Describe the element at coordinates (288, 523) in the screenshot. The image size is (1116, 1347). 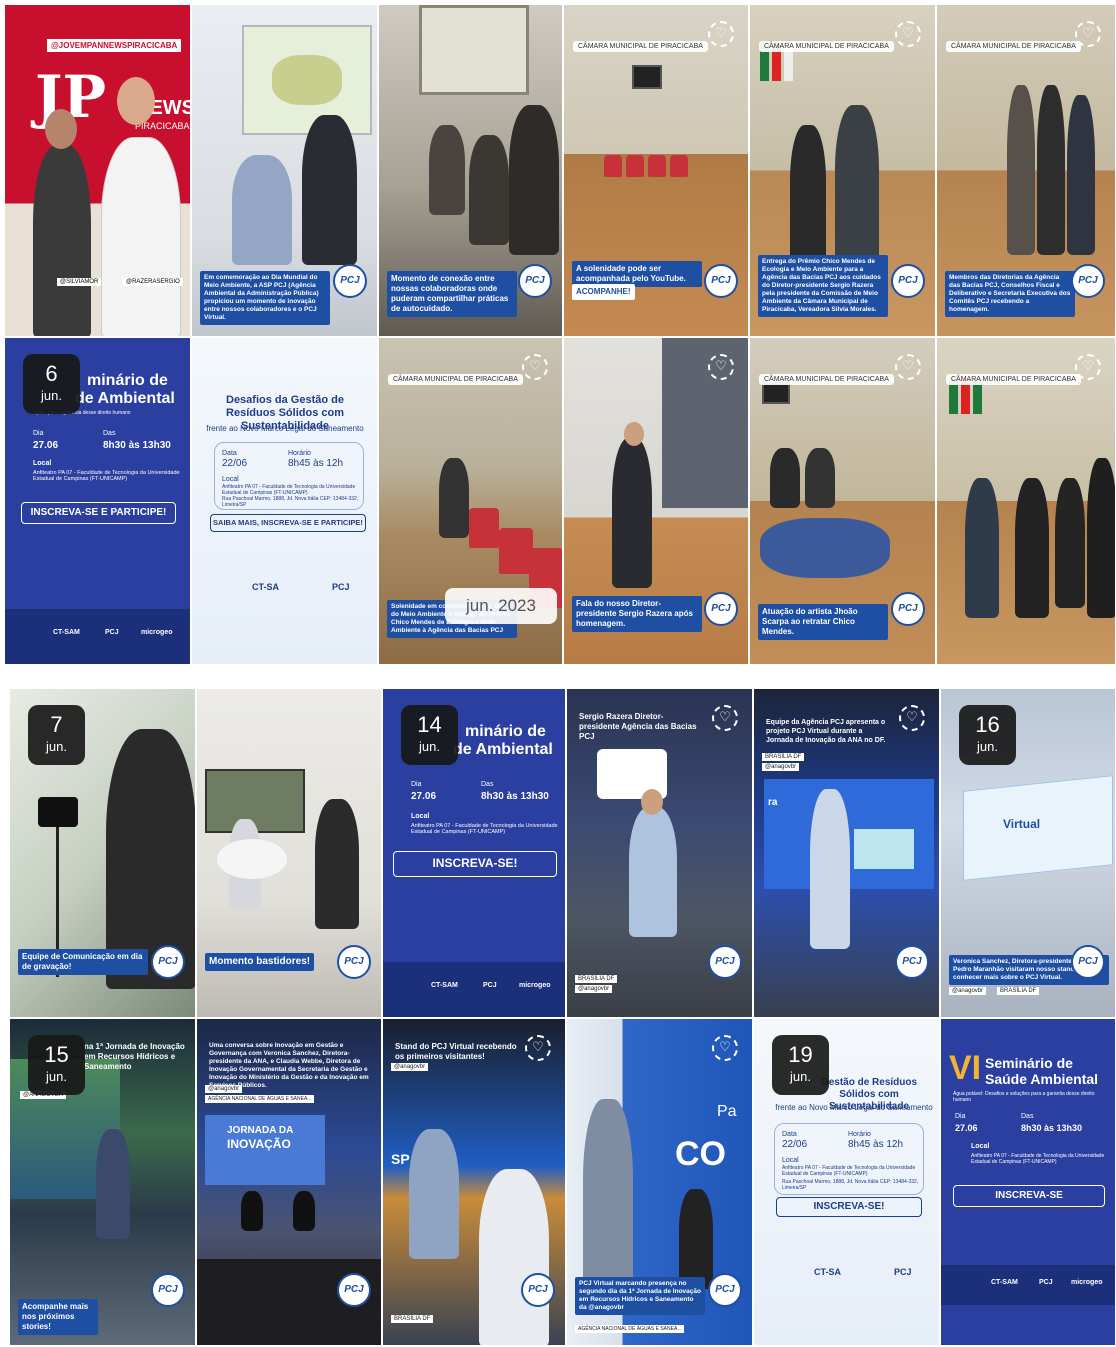
I see `saiba-mais-button: SAIBA MAIS, INSCREVA-SE E PARTICIPE!` at that location.